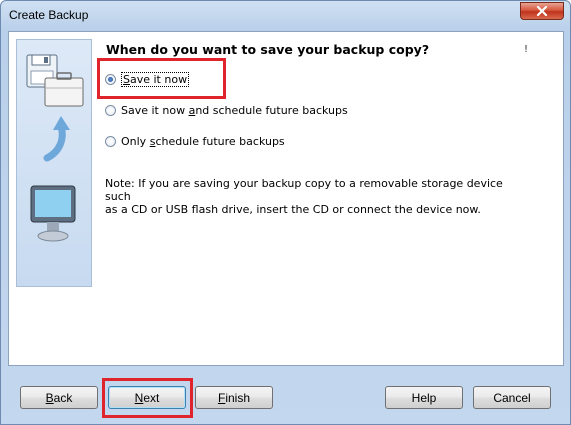 This screenshot has width=571, height=425. Describe the element at coordinates (53, 213) in the screenshot. I see `monitor-icon` at that location.